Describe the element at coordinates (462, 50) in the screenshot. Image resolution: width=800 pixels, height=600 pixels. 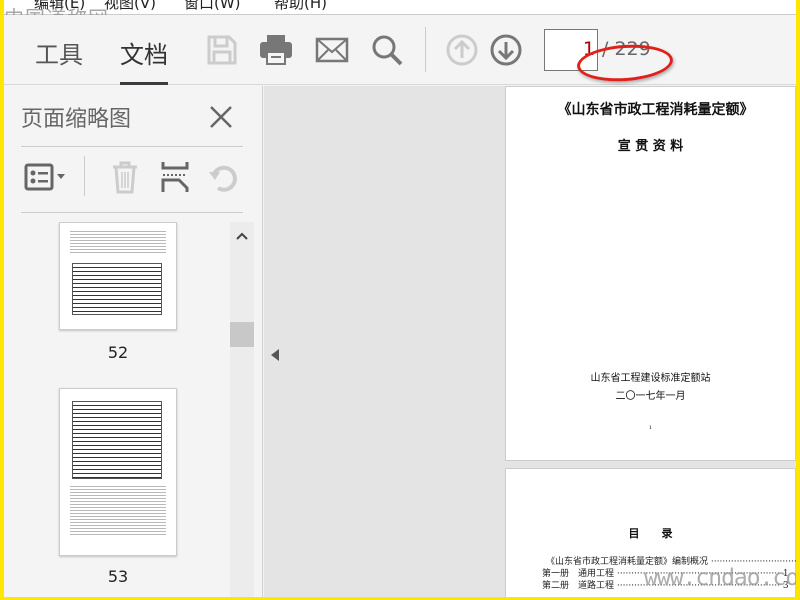
I see `previous-page-icon` at that location.